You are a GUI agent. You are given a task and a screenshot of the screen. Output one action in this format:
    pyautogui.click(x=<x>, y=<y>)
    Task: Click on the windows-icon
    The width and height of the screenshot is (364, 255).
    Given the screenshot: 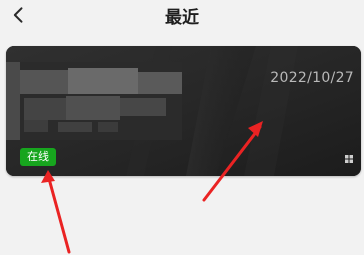 What is the action you would take?
    pyautogui.click(x=349, y=159)
    